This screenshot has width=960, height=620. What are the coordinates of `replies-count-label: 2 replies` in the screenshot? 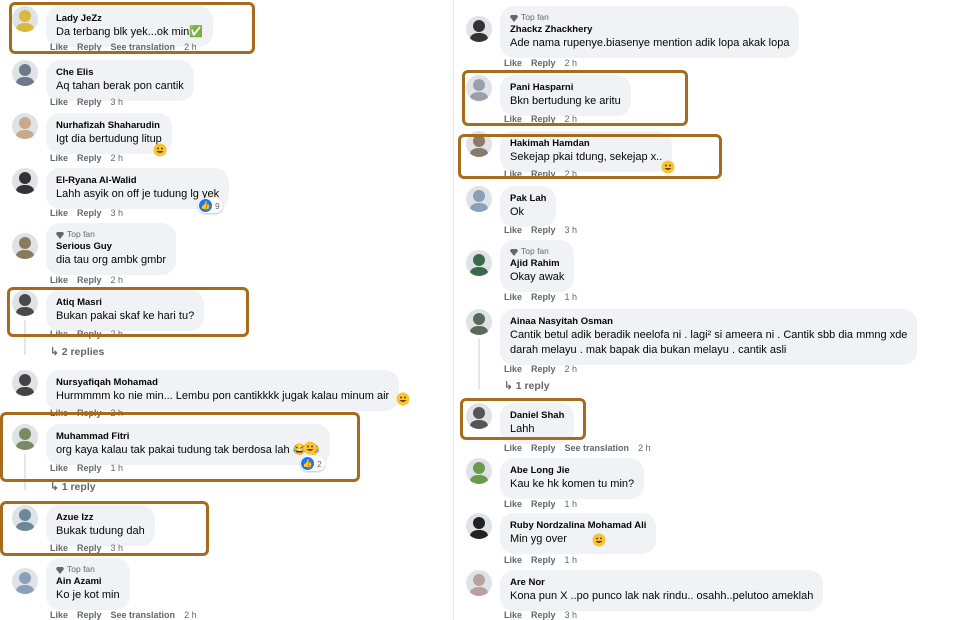 It's located at (83, 352).